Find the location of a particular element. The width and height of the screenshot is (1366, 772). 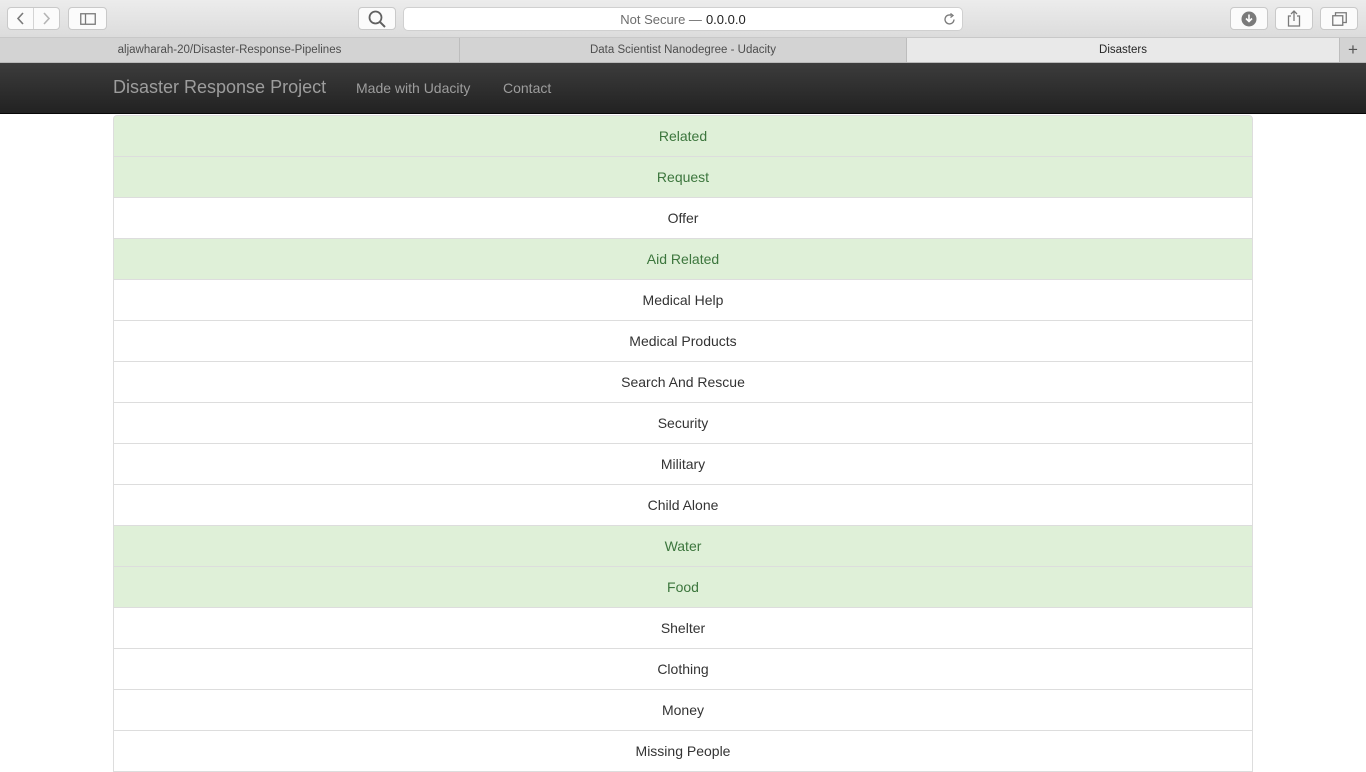

category-item: Security is located at coordinates (683, 423).